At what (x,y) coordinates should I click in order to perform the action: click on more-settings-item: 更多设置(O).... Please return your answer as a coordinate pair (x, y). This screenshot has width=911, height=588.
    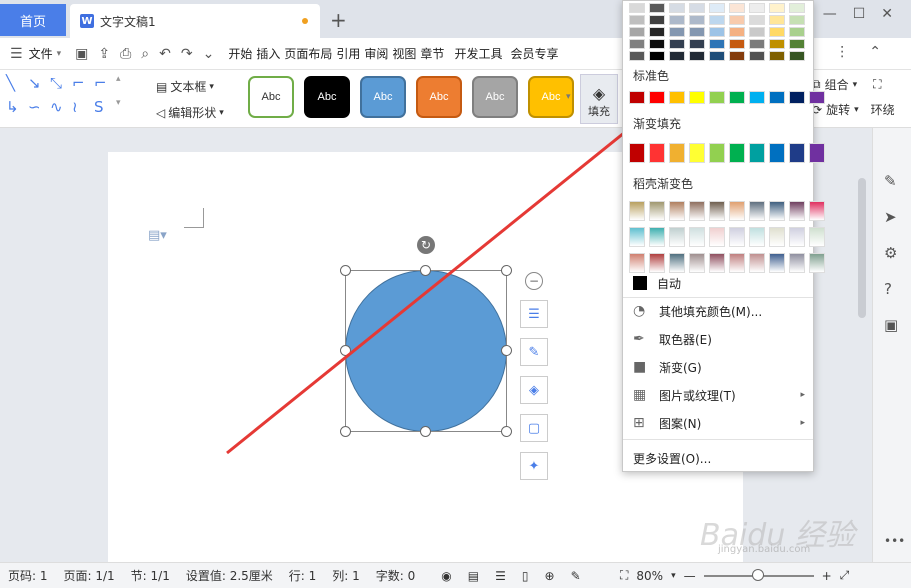
    Looking at the image, I should click on (718, 458).